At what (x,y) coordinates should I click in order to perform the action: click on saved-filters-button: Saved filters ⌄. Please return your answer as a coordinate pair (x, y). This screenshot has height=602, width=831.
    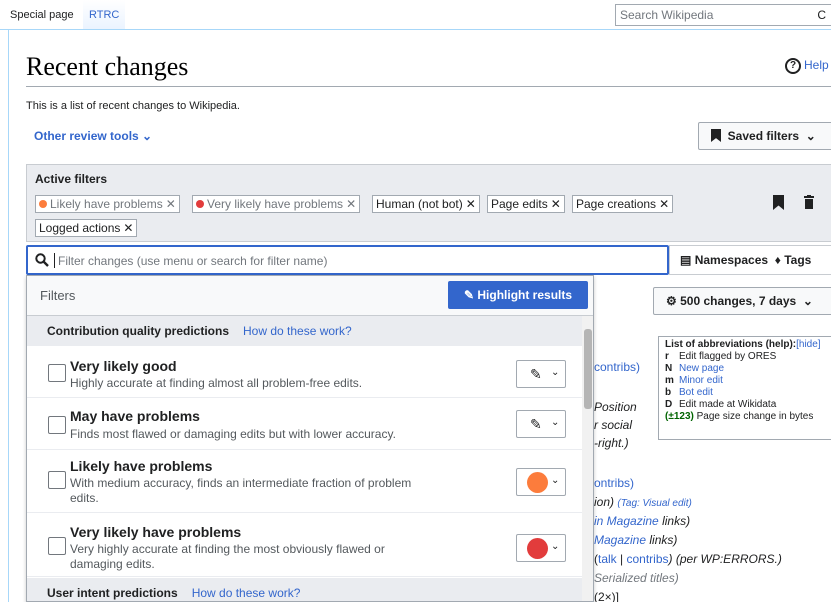
    Looking at the image, I should click on (764, 136).